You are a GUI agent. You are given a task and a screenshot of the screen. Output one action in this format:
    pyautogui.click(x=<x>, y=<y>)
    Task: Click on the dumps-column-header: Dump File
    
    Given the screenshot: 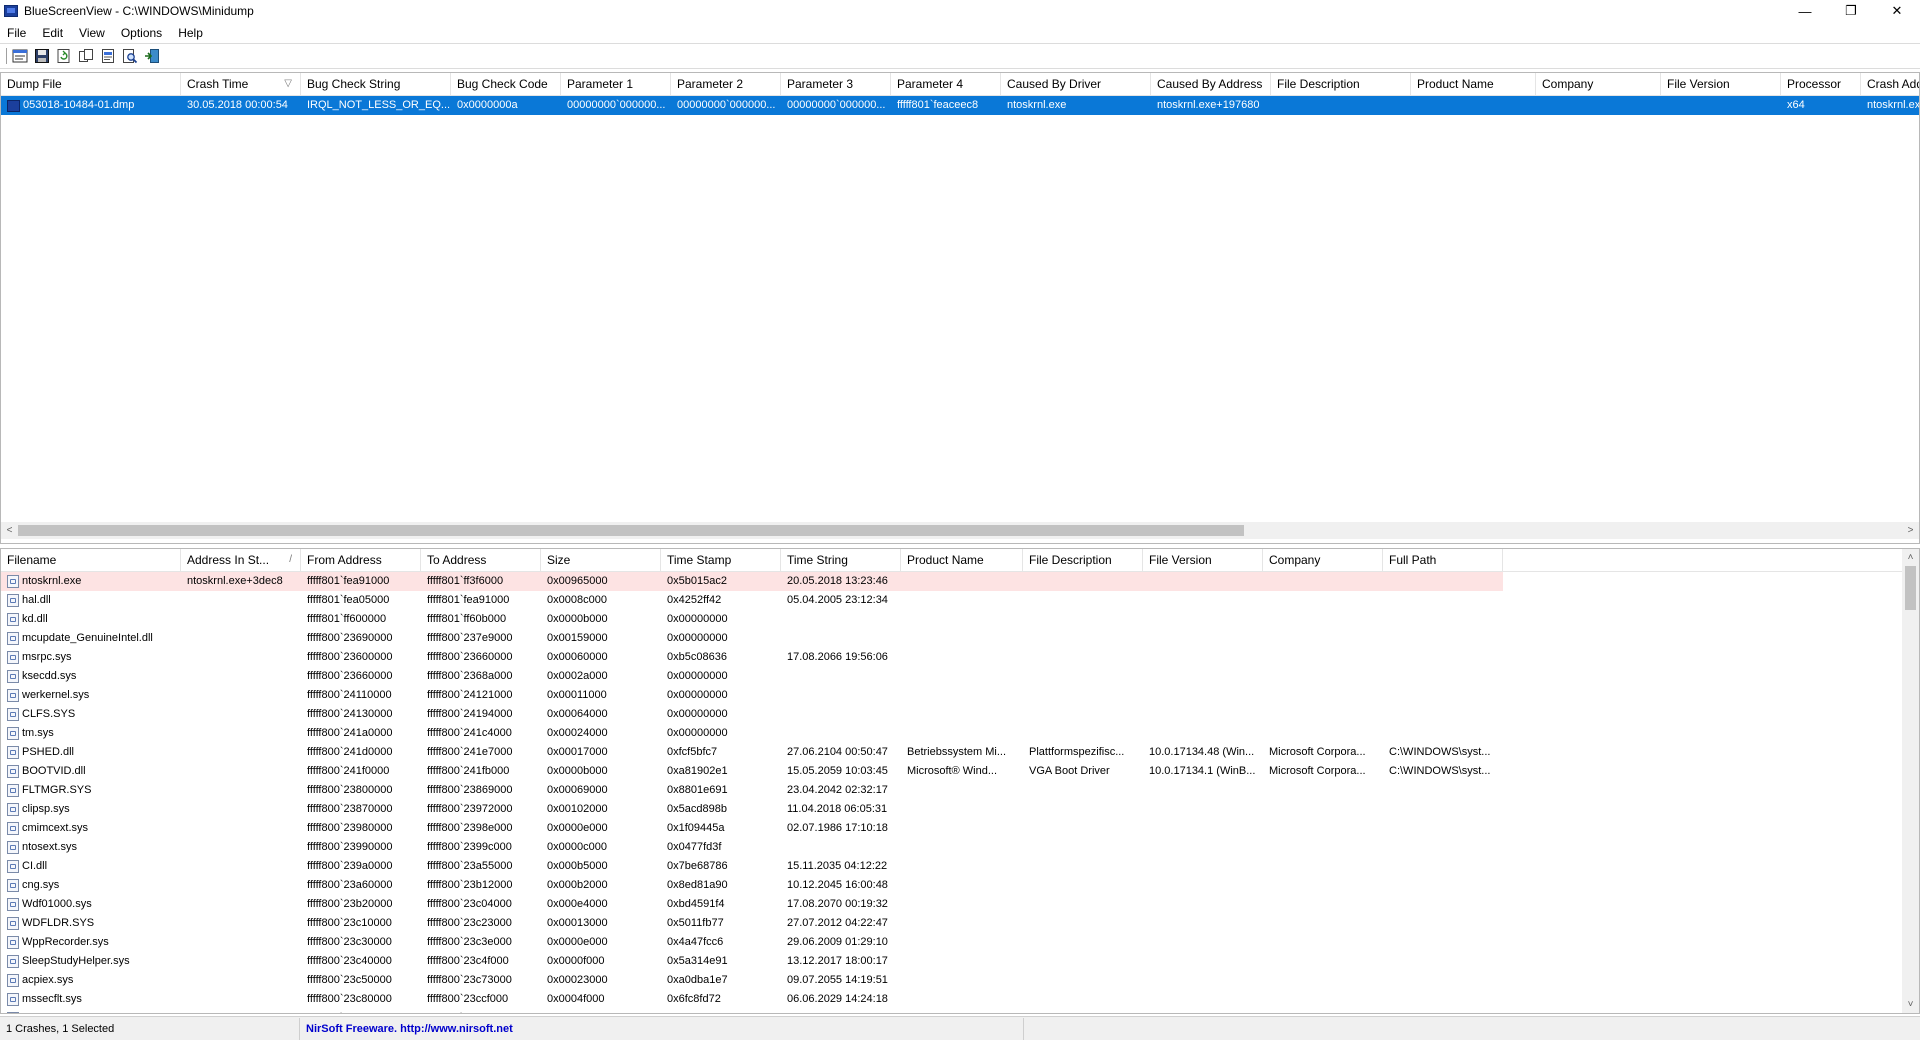 What is the action you would take?
    pyautogui.click(x=91, y=84)
    